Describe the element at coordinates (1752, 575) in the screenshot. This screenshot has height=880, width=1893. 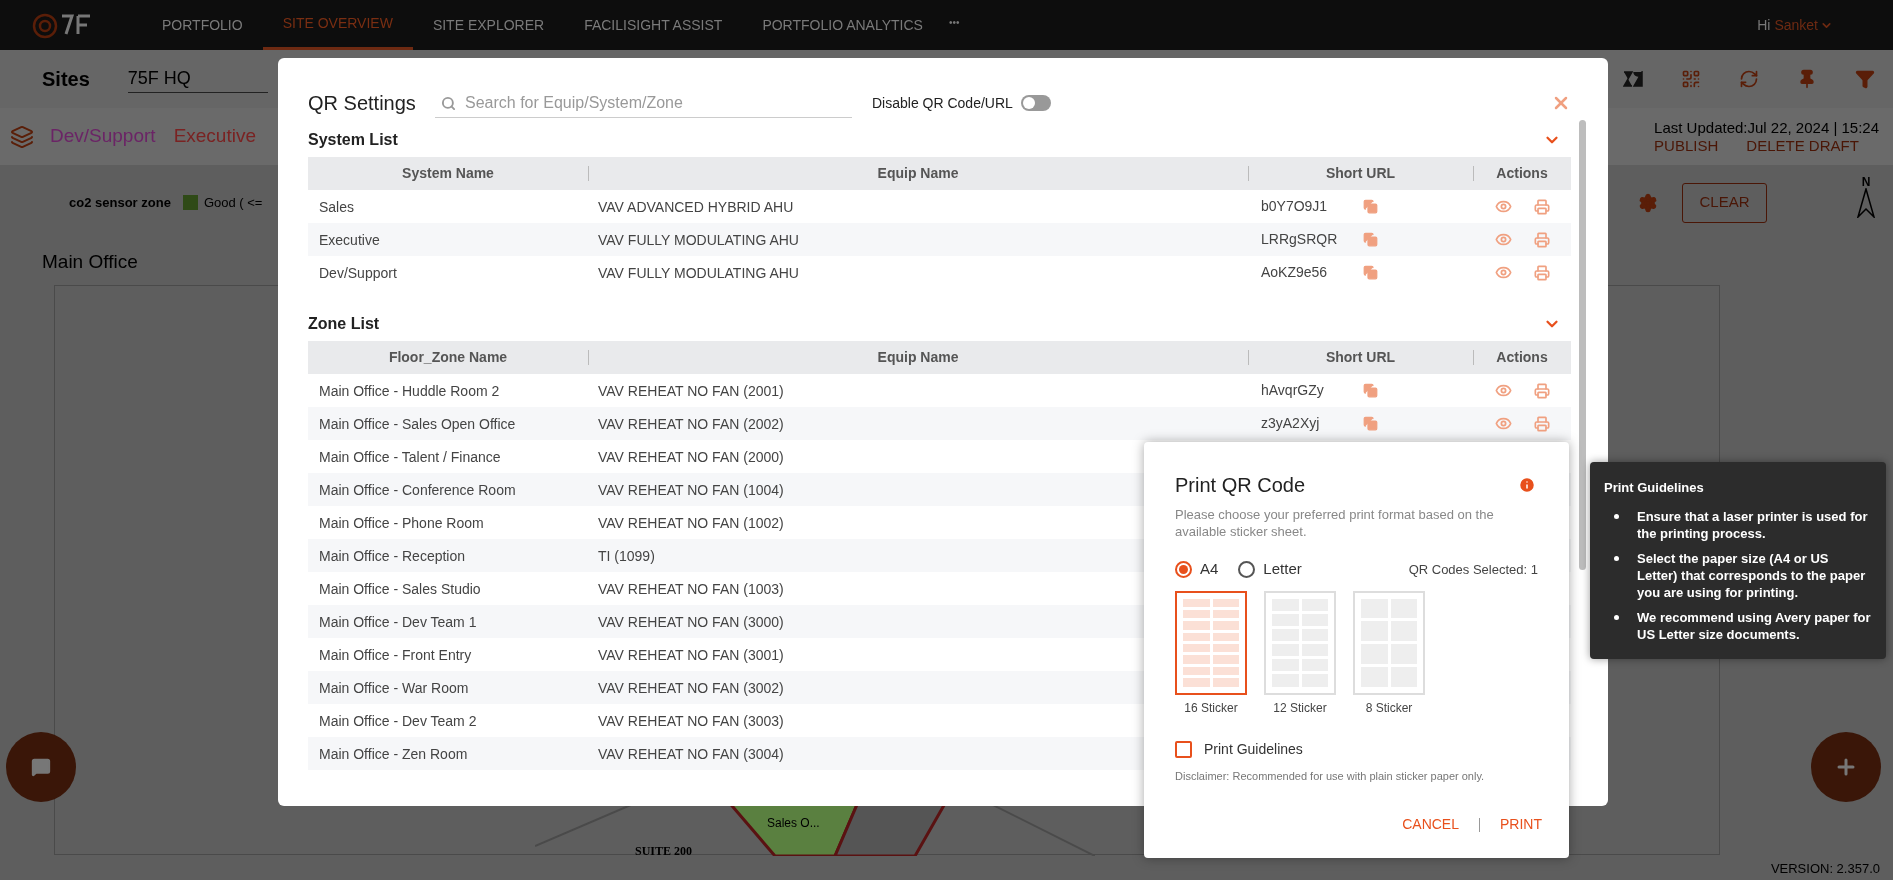
I see `guideline-text: Select the paper size (A4 or US Letter) that corresponds to the paper you are using for printing.` at that location.